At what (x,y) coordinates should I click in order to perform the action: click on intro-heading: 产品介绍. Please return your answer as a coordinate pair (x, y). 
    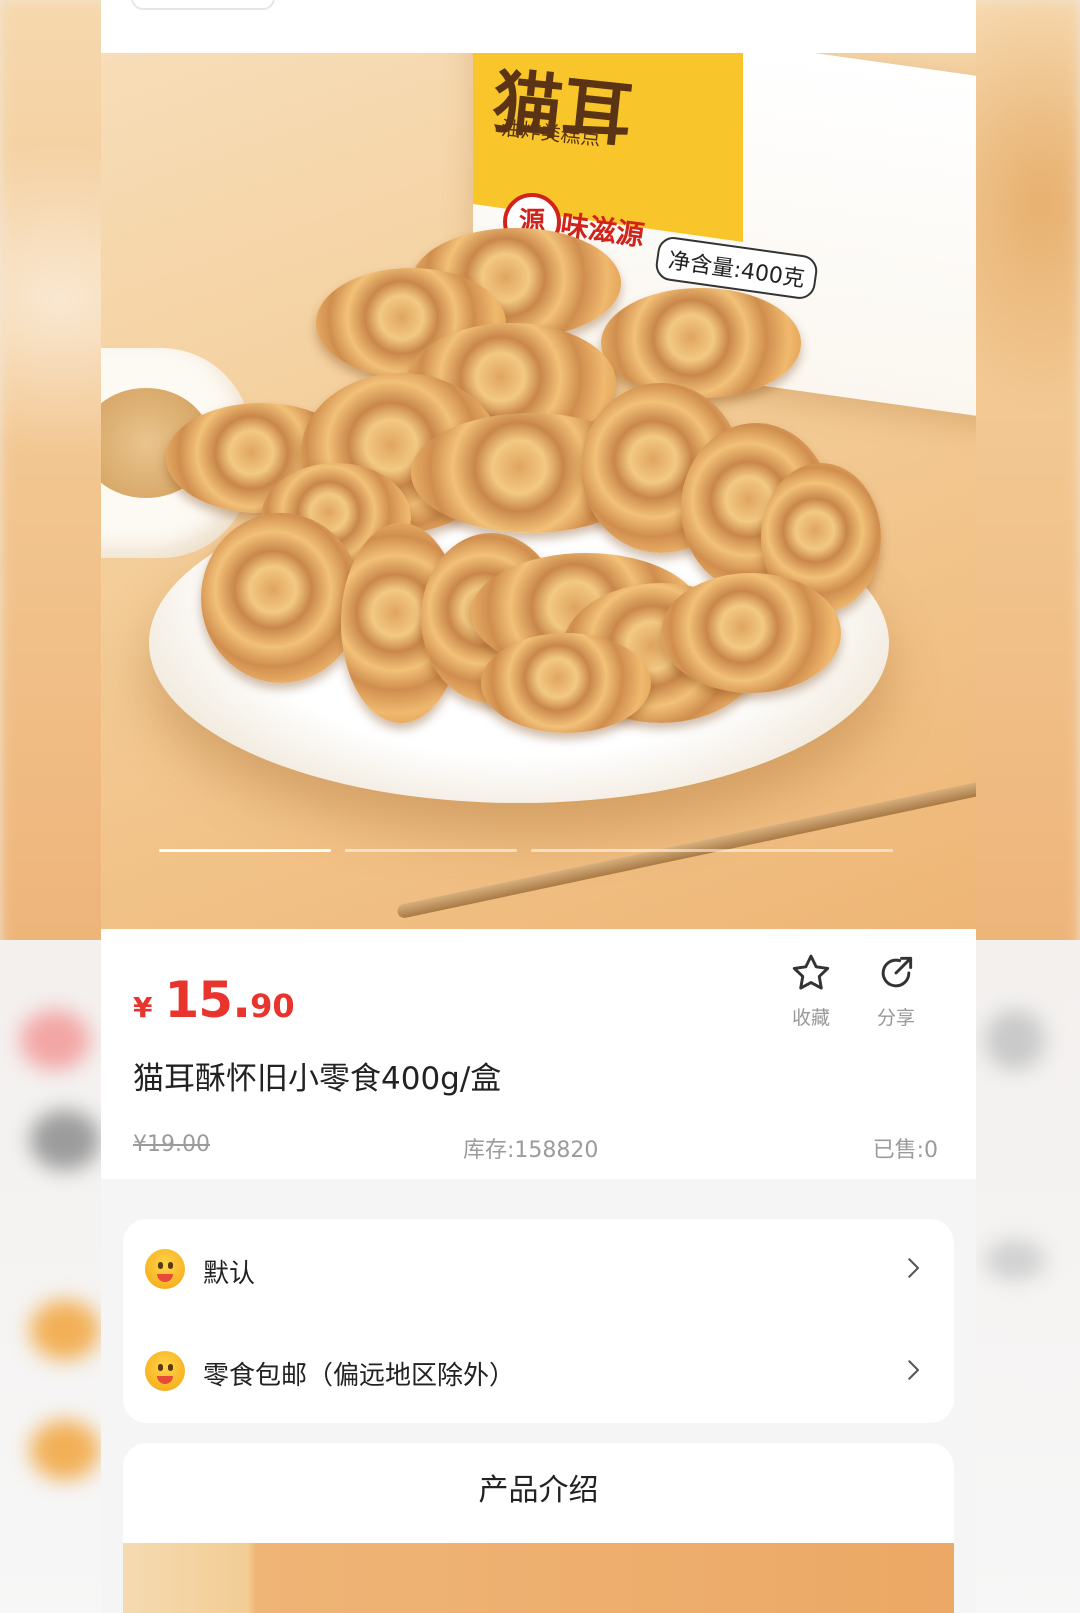
    Looking at the image, I should click on (538, 1490).